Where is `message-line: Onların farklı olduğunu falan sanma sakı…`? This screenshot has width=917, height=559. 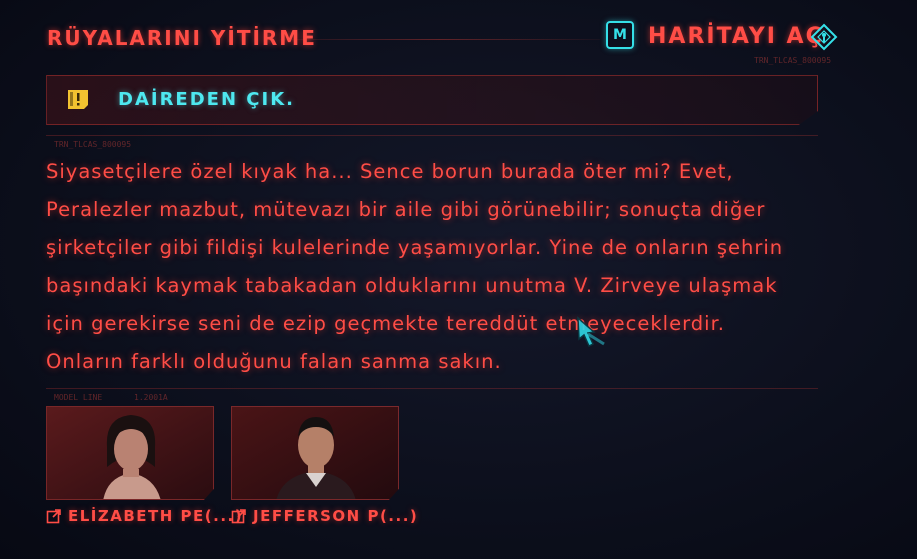 message-line: Onların farklı olduğunu falan sanma sakı… is located at coordinates (274, 361).